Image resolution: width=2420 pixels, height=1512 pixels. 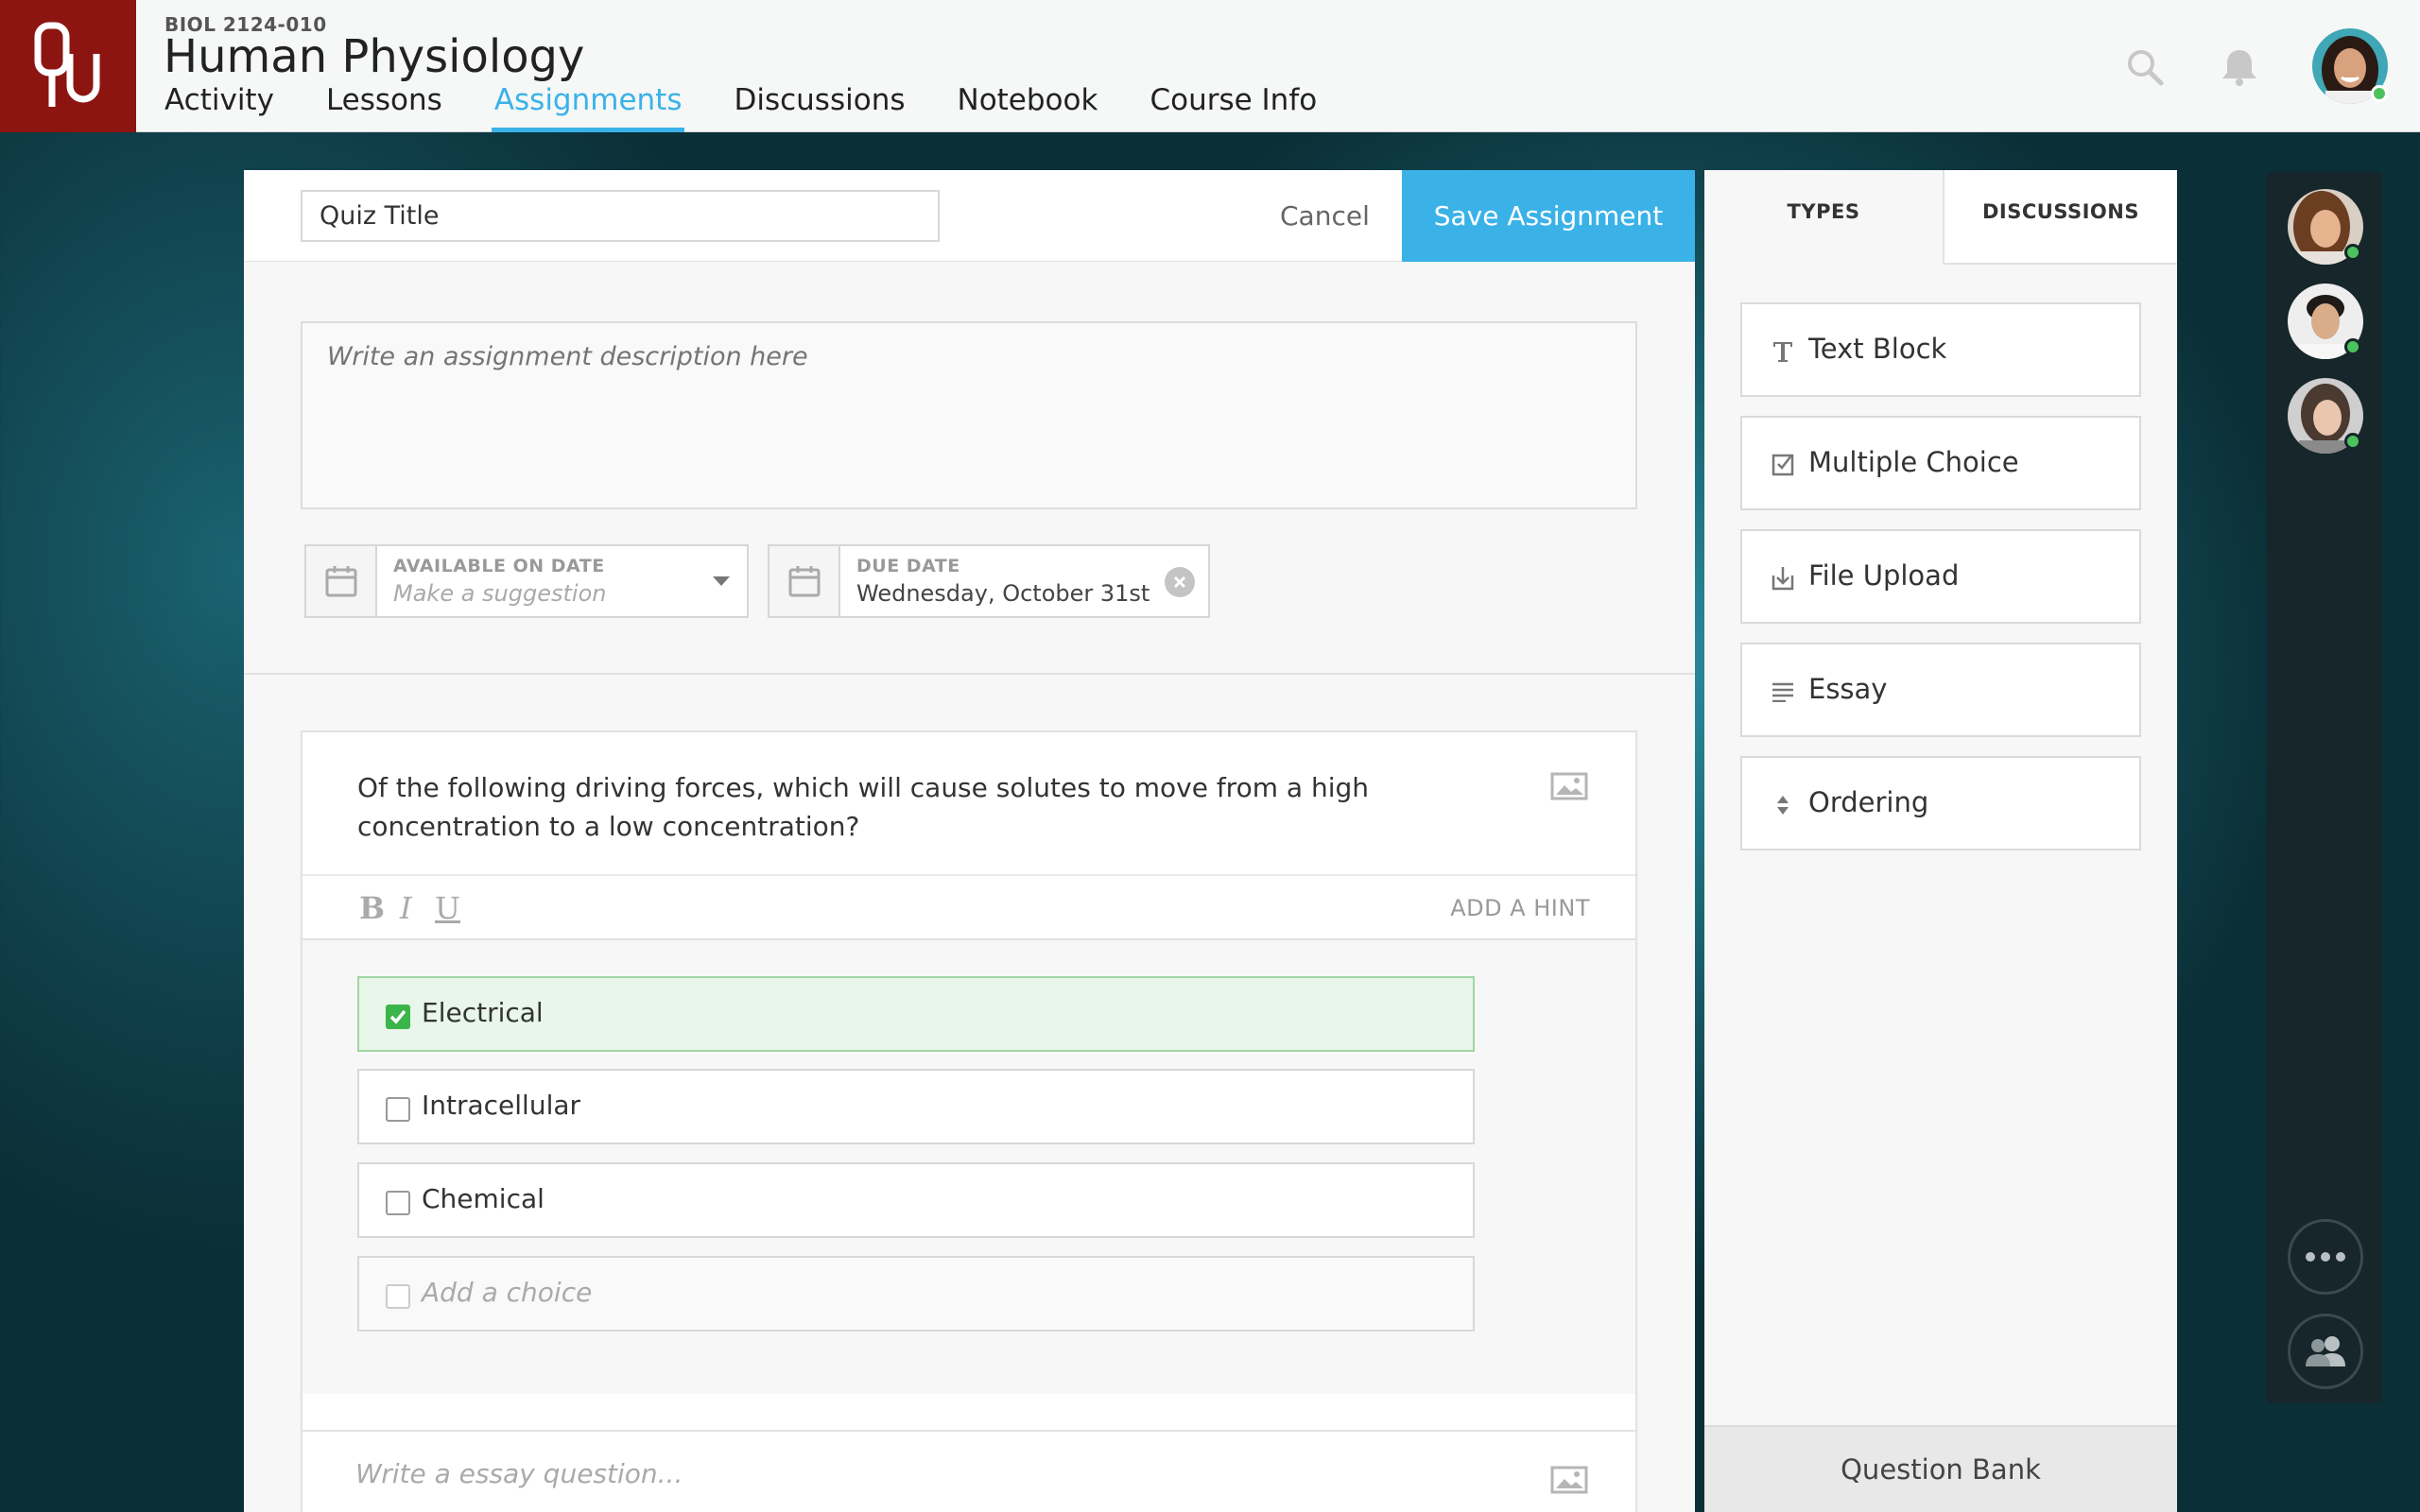 I want to click on choice-item: Chemical, so click(x=916, y=1200).